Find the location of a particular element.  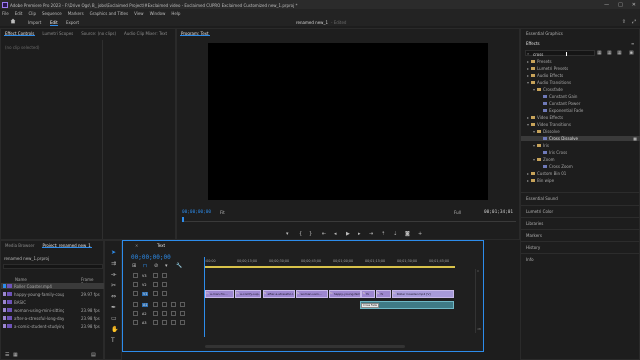

panel-section-info: Info is located at coordinates (580, 258).